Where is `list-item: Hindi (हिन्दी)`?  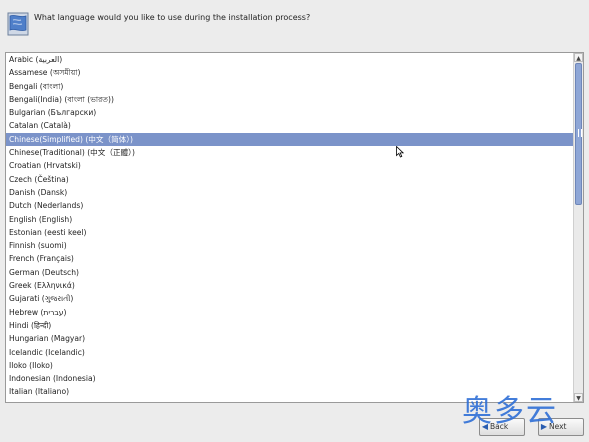
list-item: Hindi (हिन्दी) is located at coordinates (289, 325).